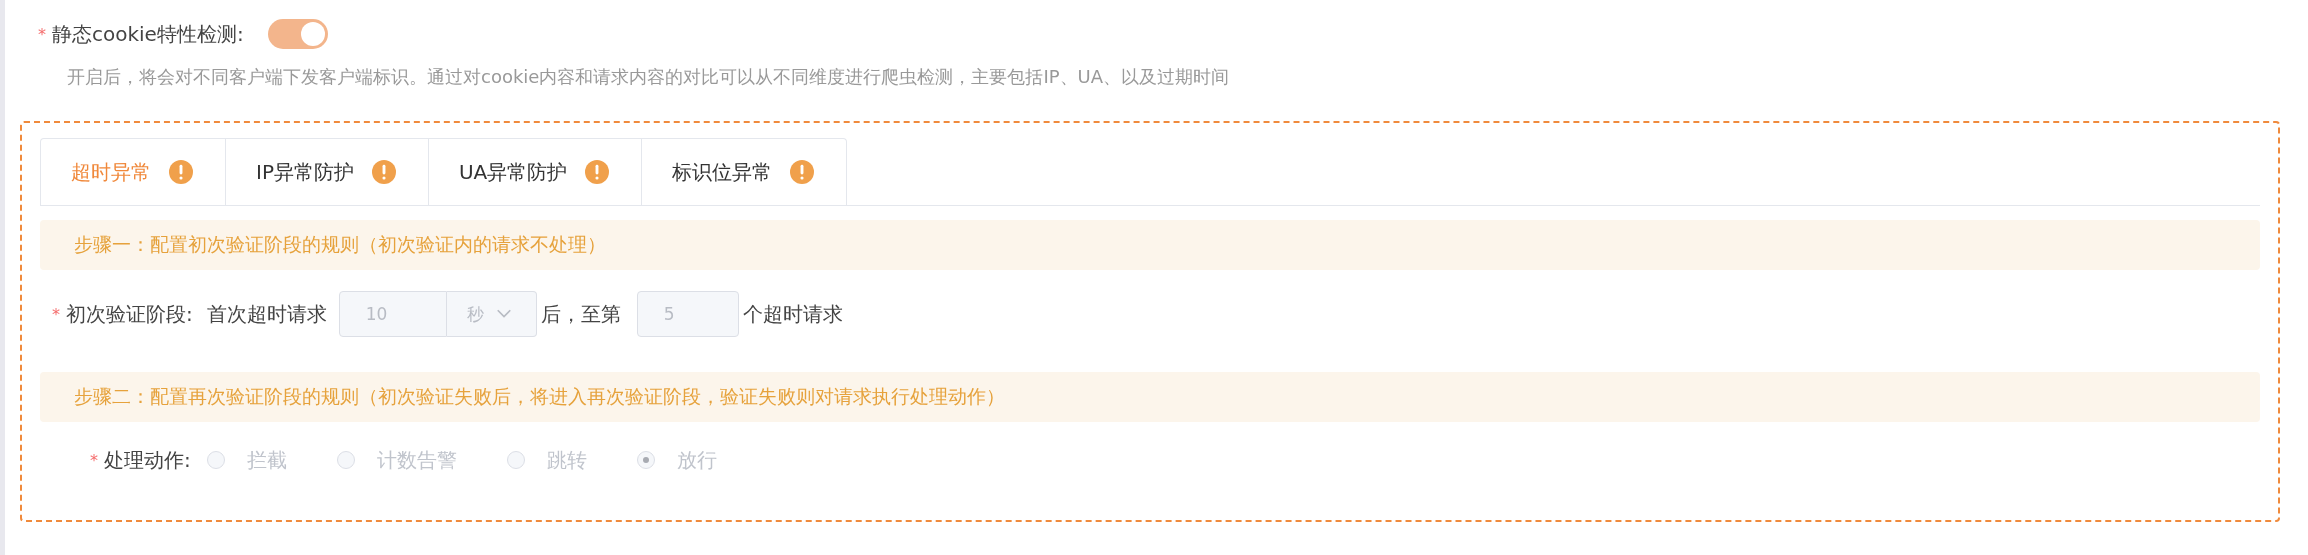 The height and width of the screenshot is (555, 2308). What do you see at coordinates (297, 34) in the screenshot?
I see `toggle-switch` at bounding box center [297, 34].